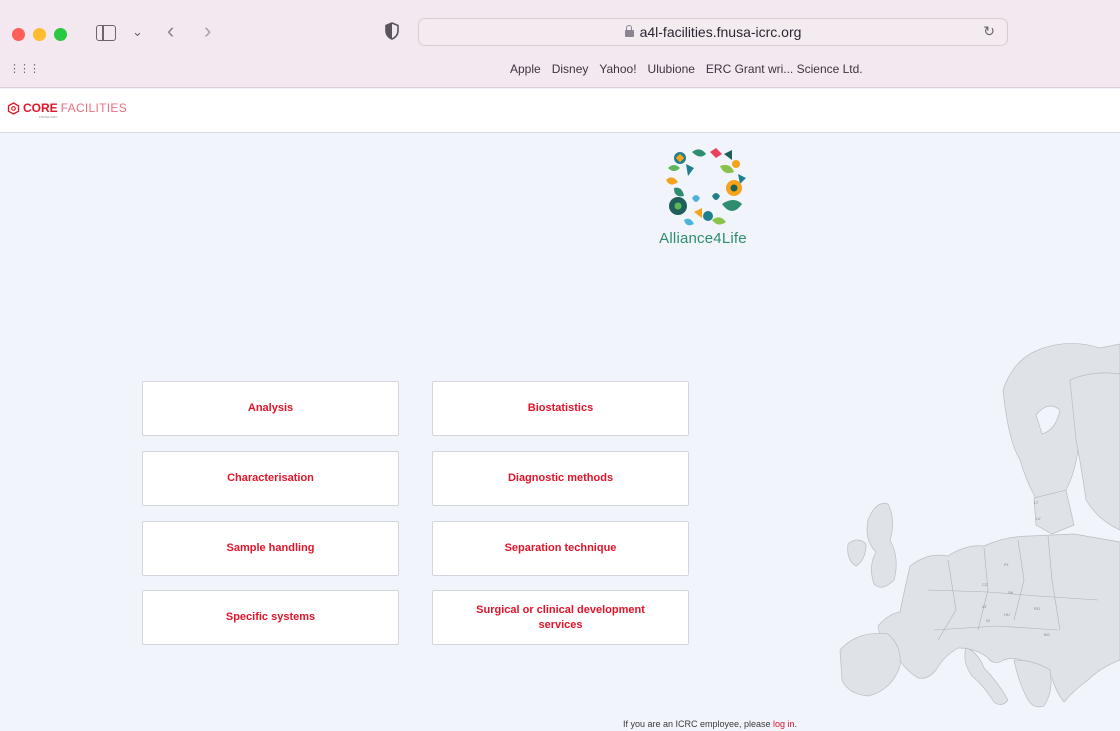 This screenshot has width=1120, height=731. What do you see at coordinates (629, 31) in the screenshot?
I see `lock-icon` at bounding box center [629, 31].